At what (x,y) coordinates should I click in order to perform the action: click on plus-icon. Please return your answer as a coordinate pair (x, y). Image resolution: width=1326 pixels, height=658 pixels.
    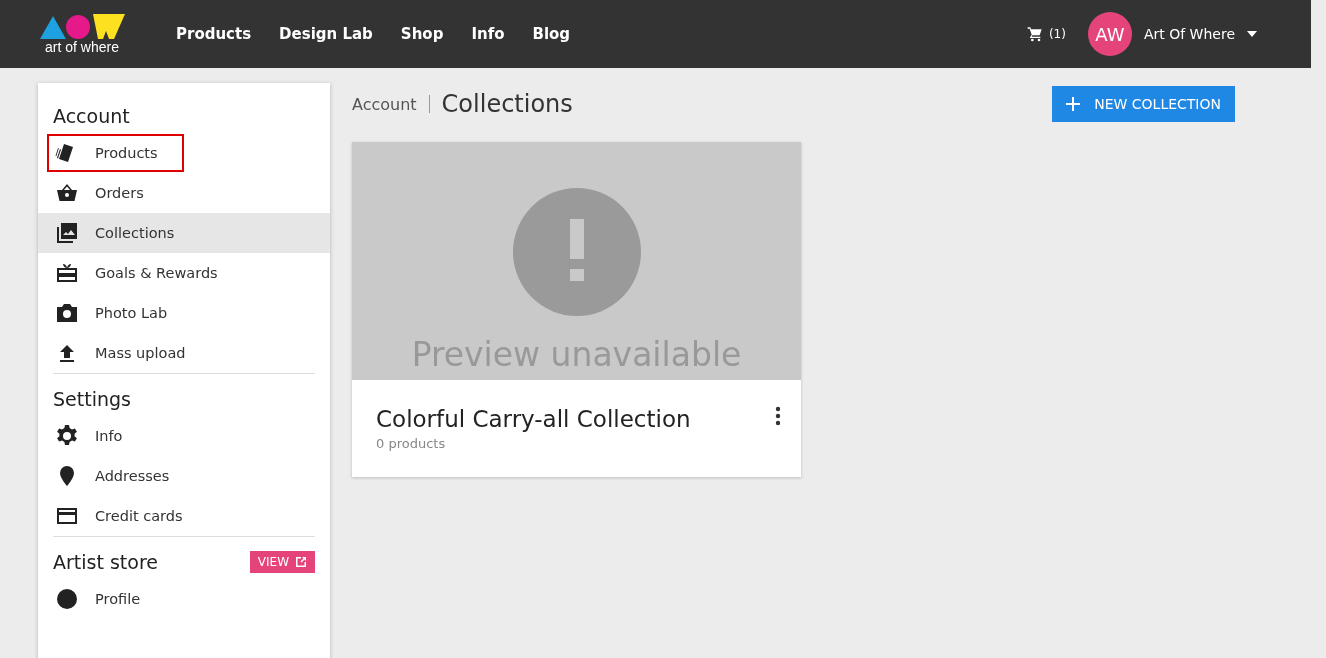
    Looking at the image, I should click on (1073, 104).